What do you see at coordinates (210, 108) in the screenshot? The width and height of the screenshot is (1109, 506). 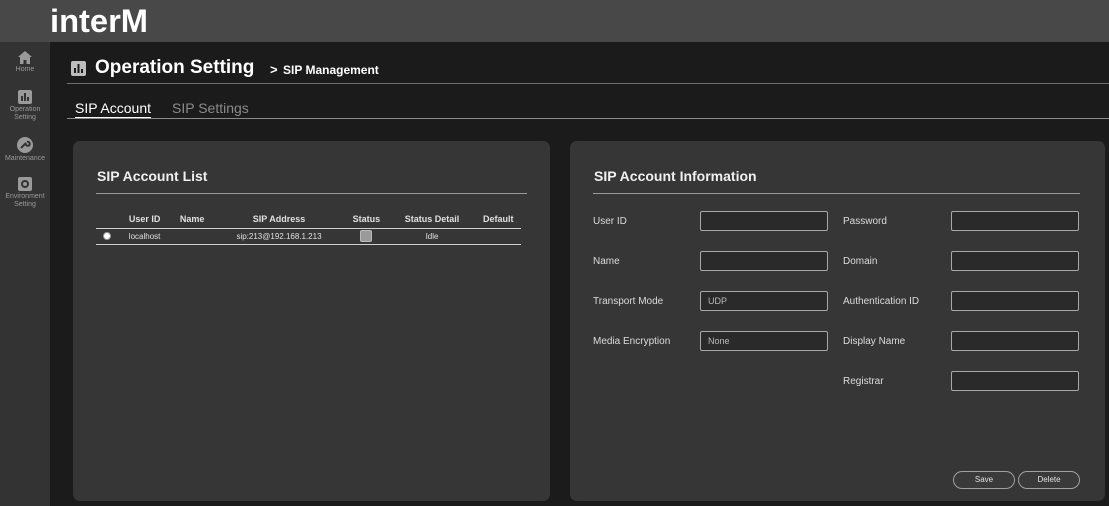 I see `tab-sip-settings: SIP Settings` at bounding box center [210, 108].